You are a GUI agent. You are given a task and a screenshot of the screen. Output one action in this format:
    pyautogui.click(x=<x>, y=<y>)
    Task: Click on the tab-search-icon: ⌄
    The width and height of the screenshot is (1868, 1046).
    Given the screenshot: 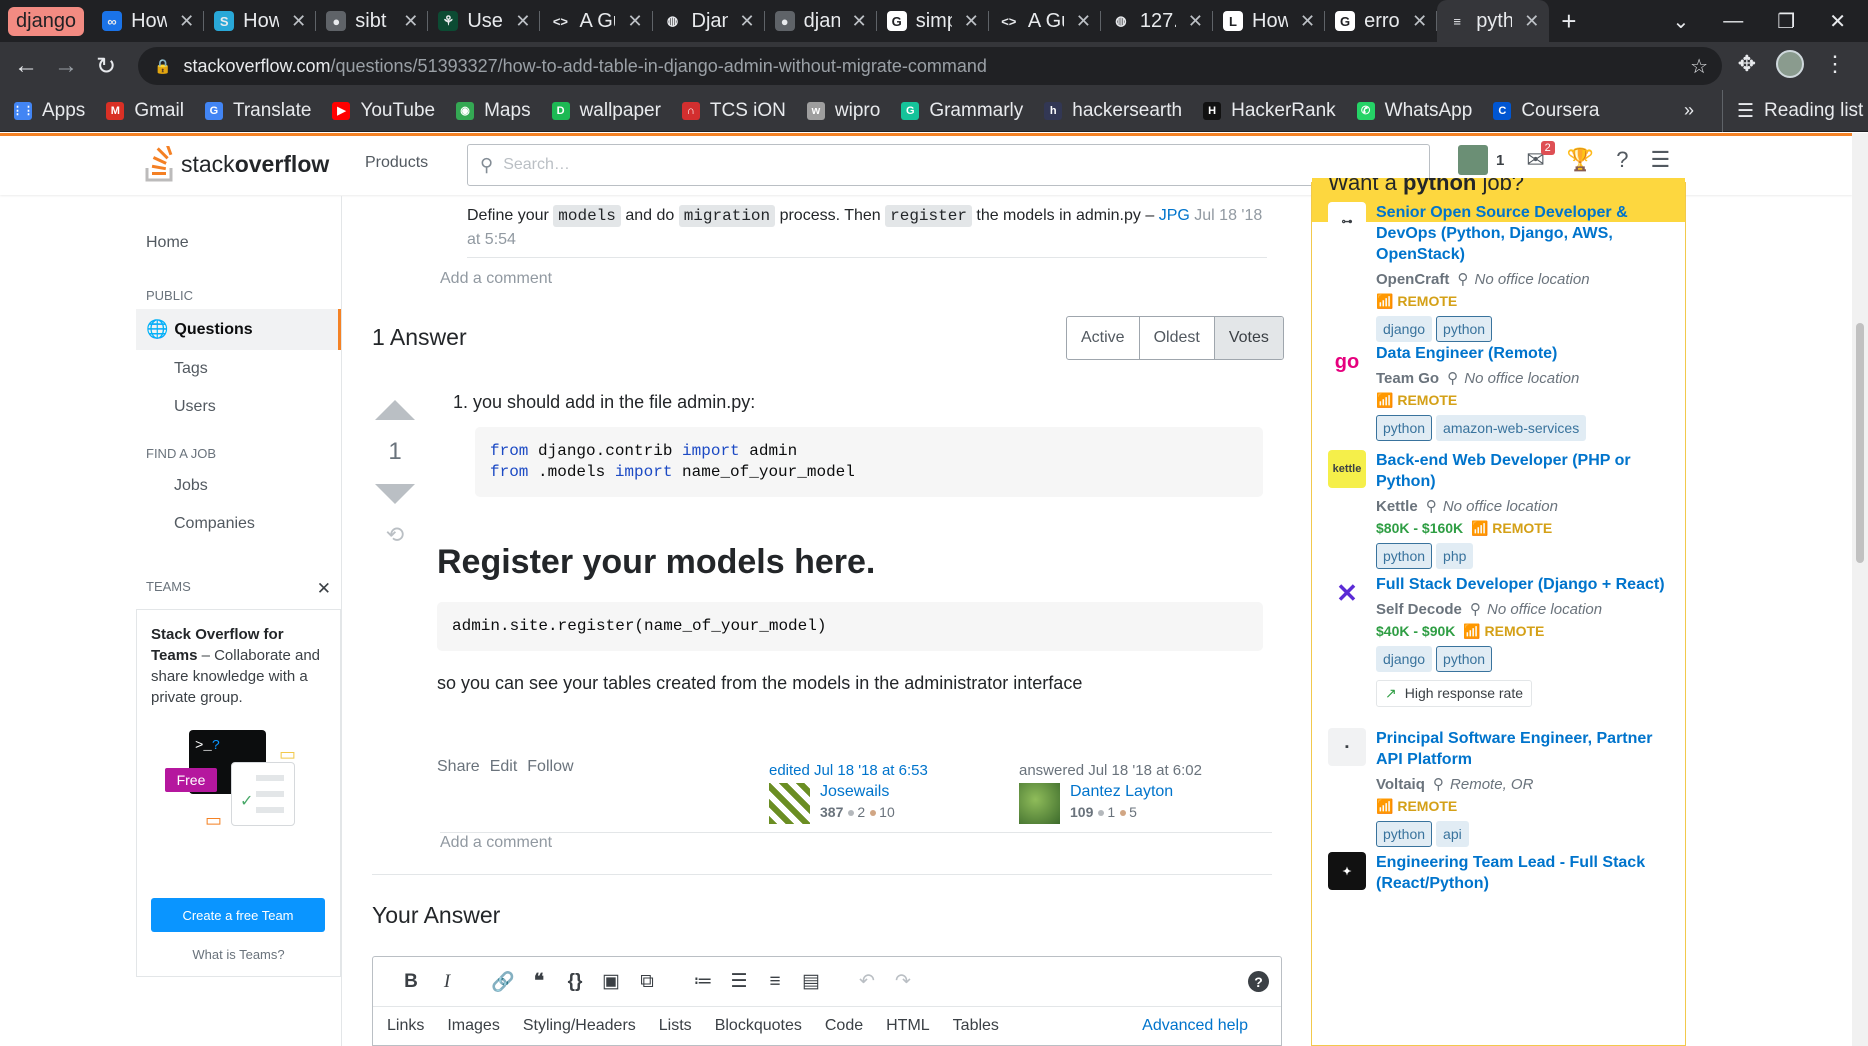 What is the action you would take?
    pyautogui.click(x=1681, y=21)
    